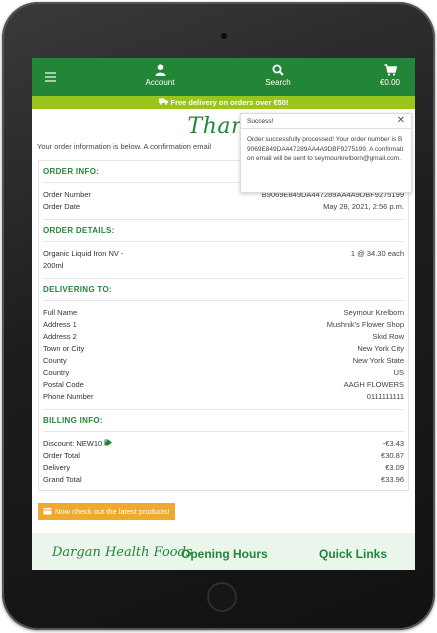  Describe the element at coordinates (390, 82) in the screenshot. I see `cart-total: €0.00` at that location.